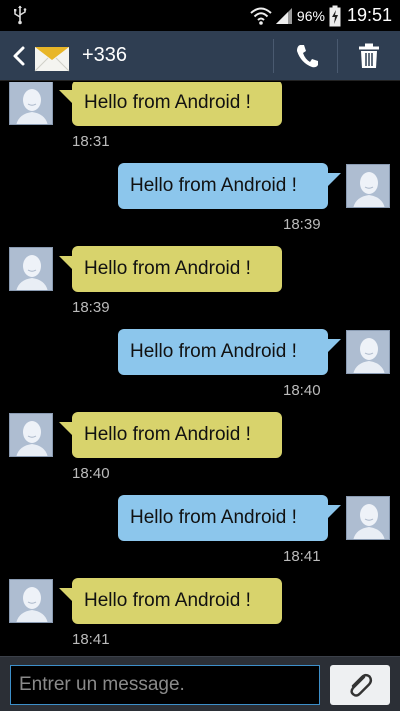 This screenshot has height=711, width=400. Describe the element at coordinates (261, 16) in the screenshot. I see `wifi-icon` at that location.